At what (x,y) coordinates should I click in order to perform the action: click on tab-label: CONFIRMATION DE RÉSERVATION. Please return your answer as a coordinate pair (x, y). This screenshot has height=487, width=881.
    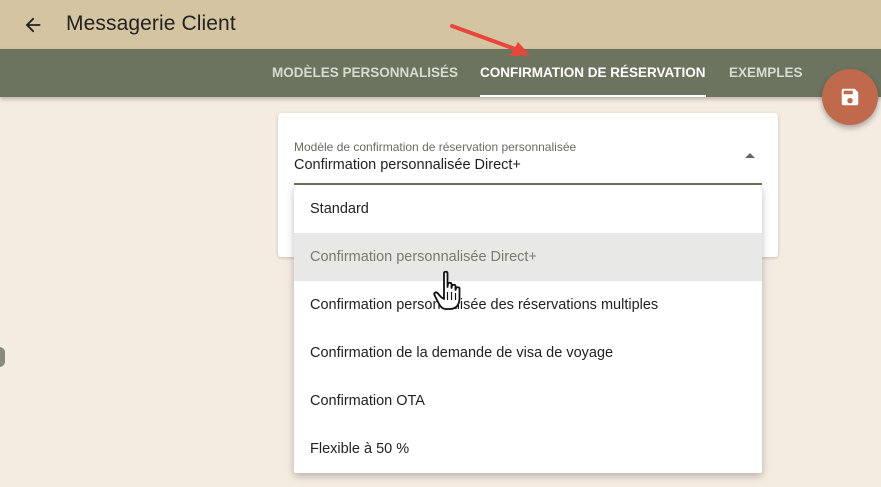
    Looking at the image, I should click on (593, 72).